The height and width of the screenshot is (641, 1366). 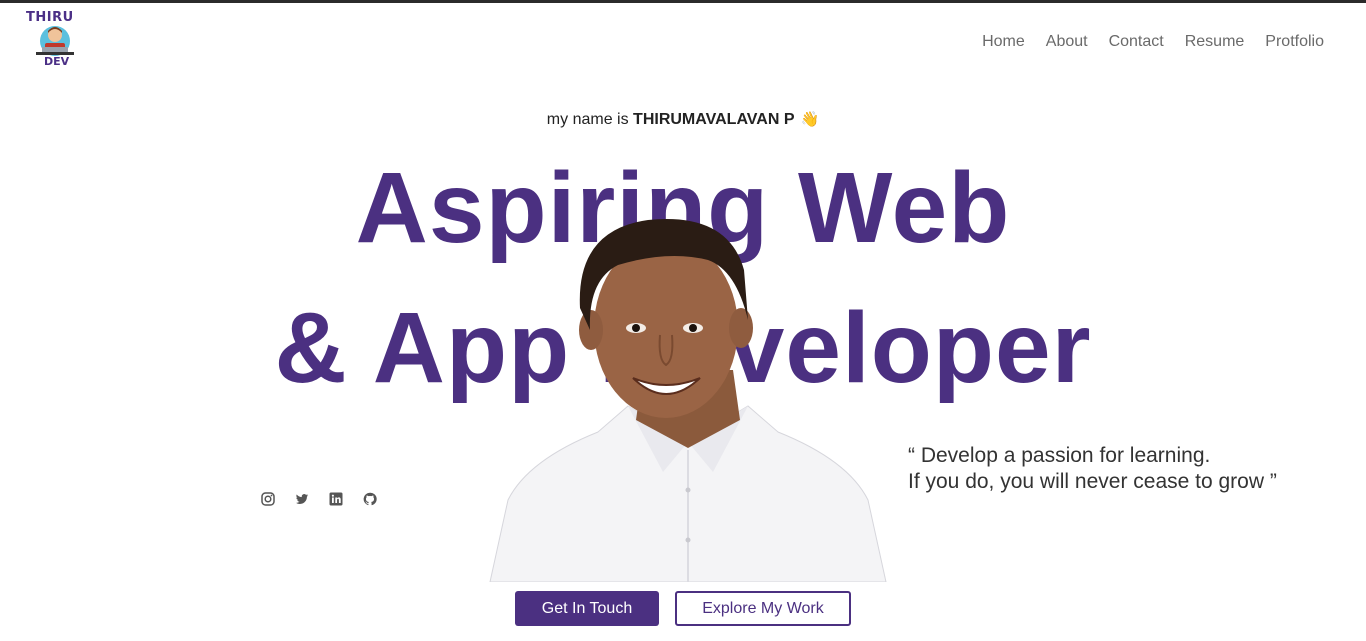 What do you see at coordinates (302, 499) in the screenshot?
I see `twitter-icon` at bounding box center [302, 499].